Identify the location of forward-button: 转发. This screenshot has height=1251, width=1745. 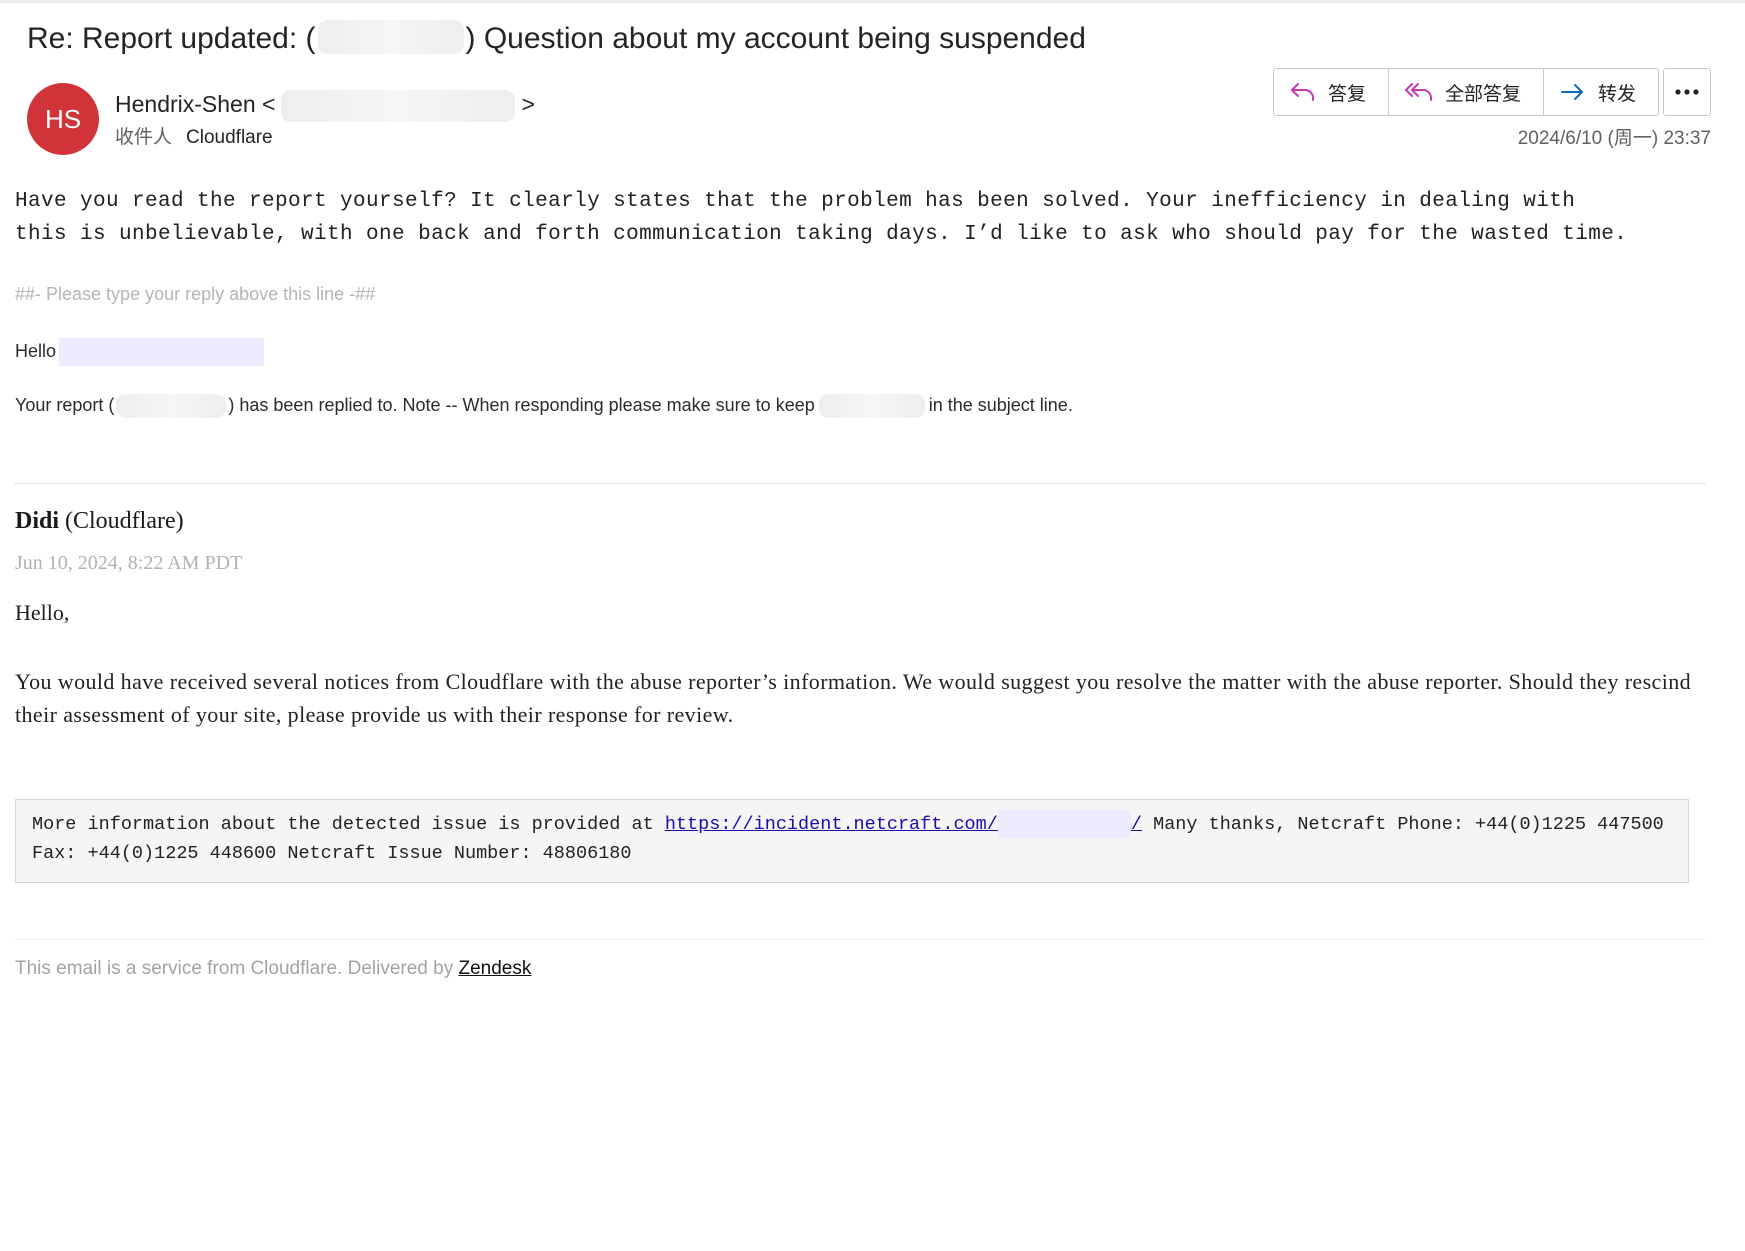
(1601, 92).